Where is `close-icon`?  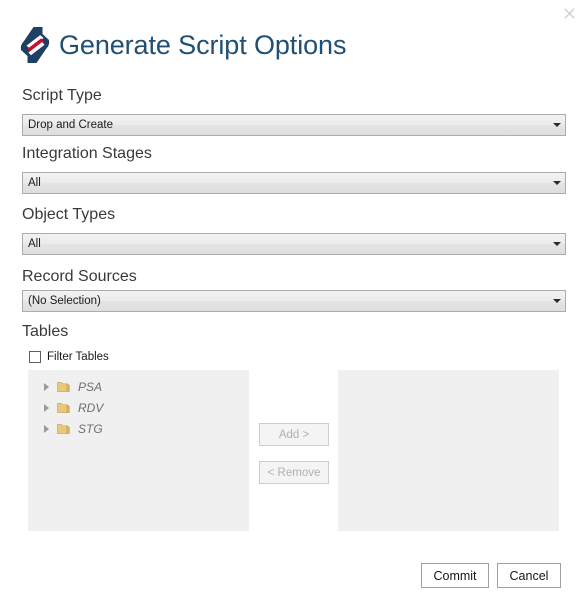 close-icon is located at coordinates (569, 13).